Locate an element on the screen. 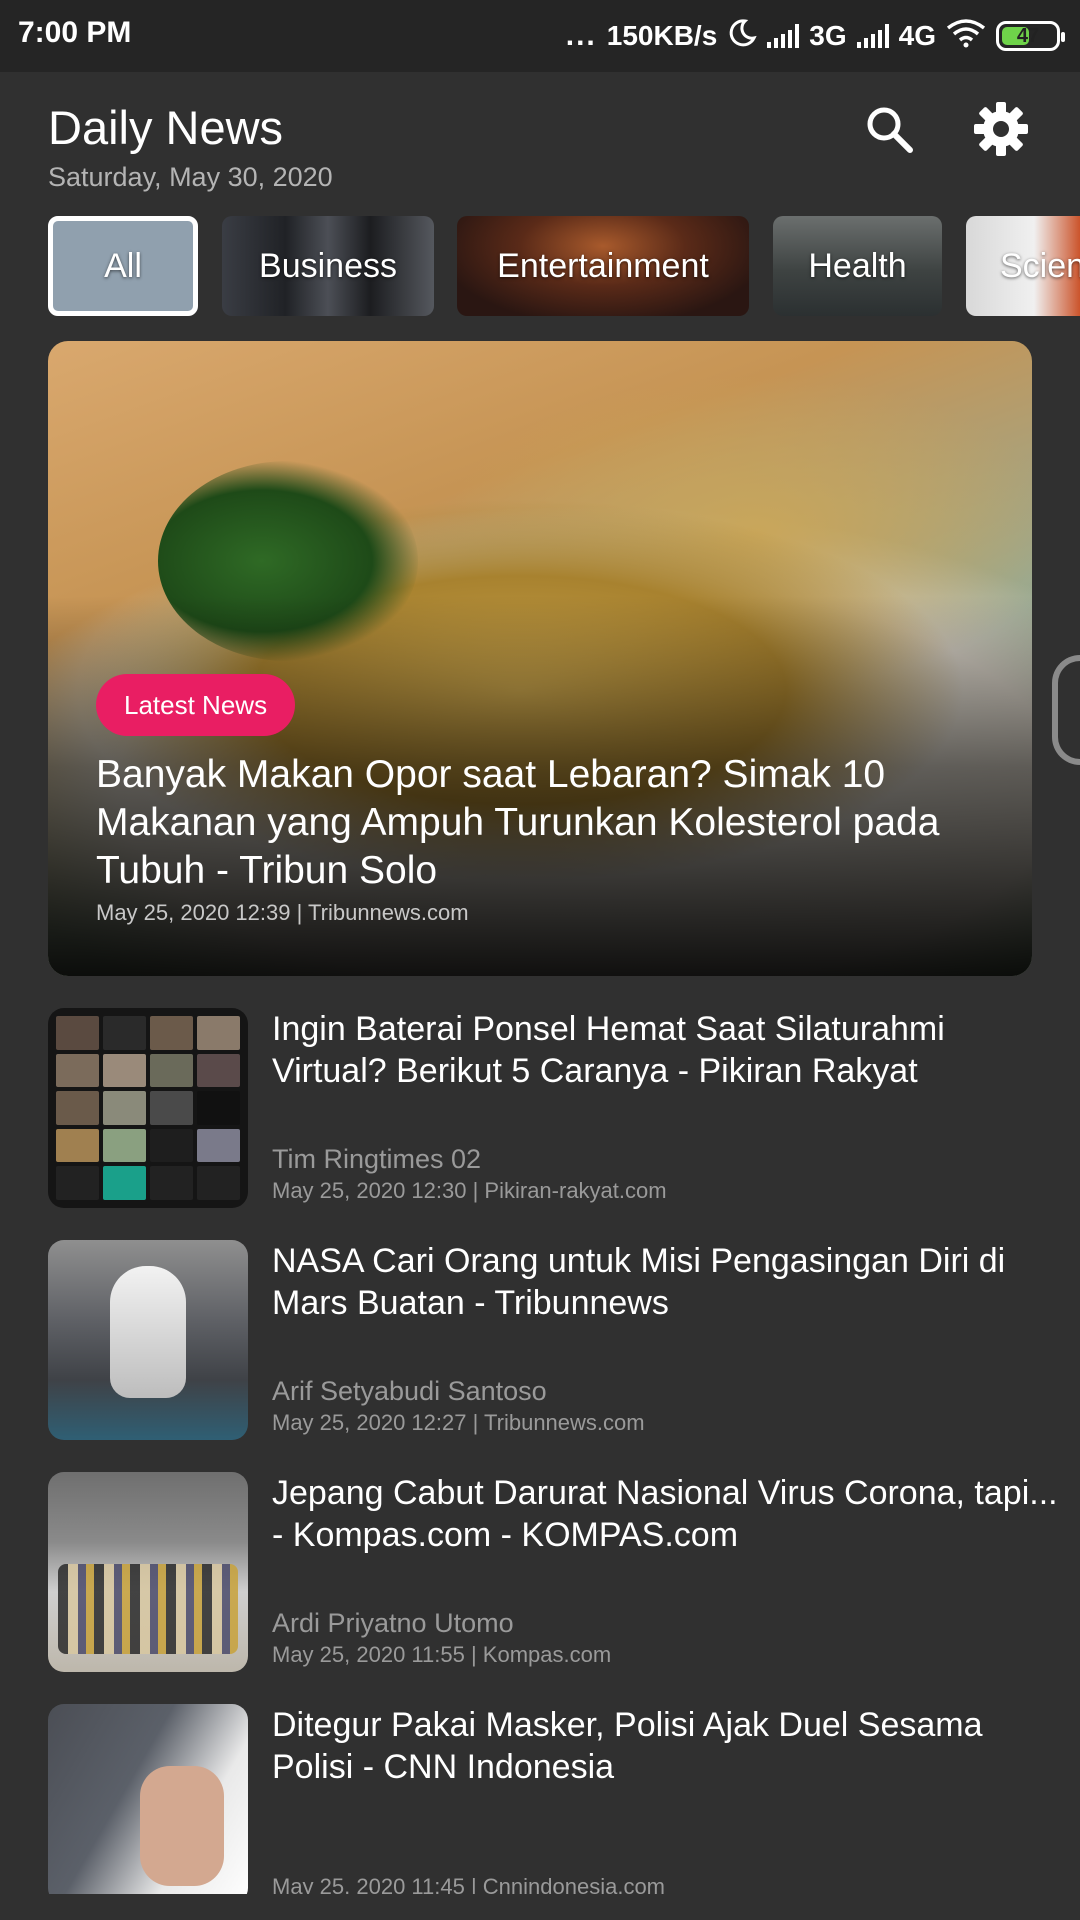  moon-icon is located at coordinates (742, 36).